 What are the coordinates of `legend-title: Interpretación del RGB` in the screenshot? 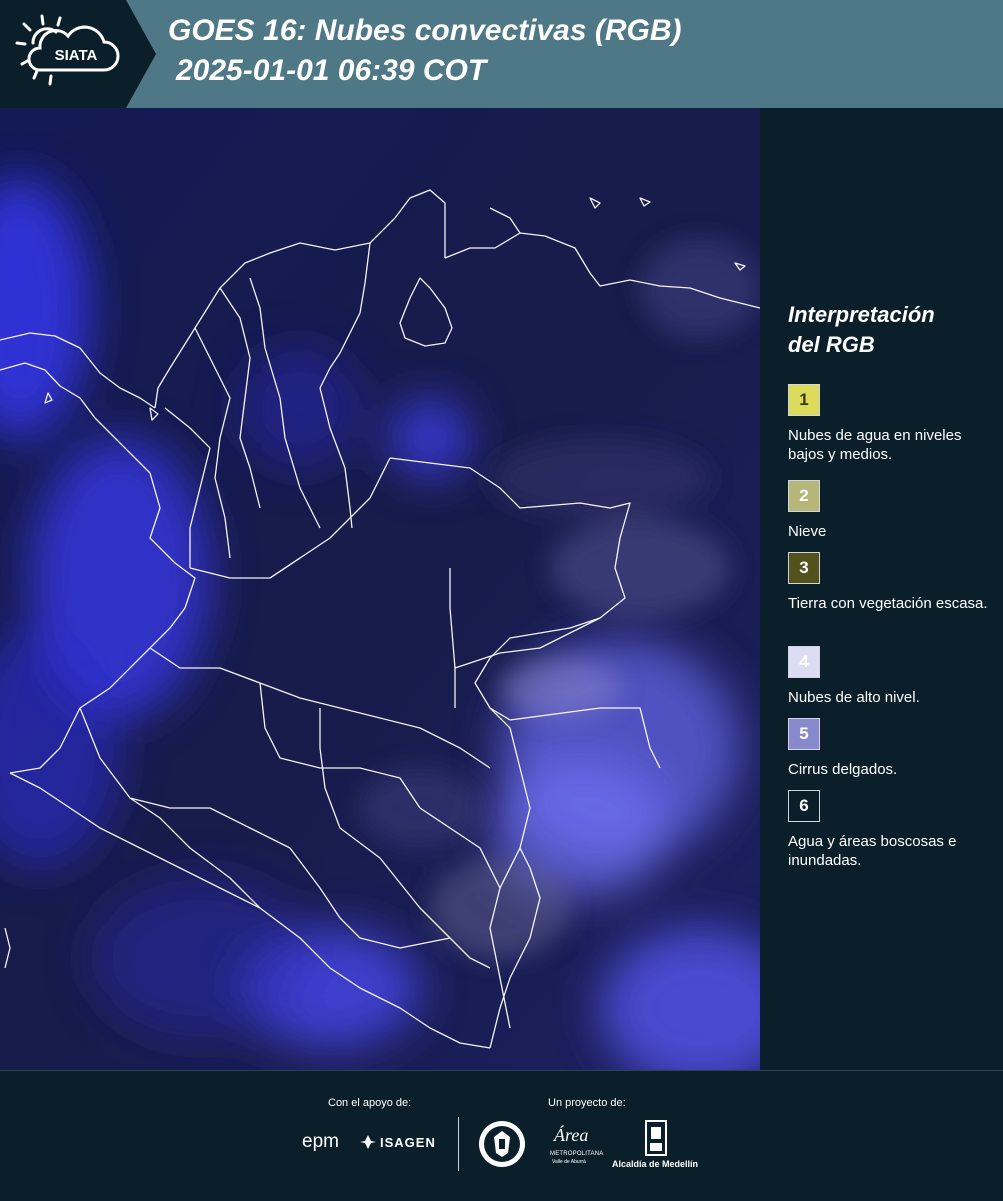 It's located at (861, 329).